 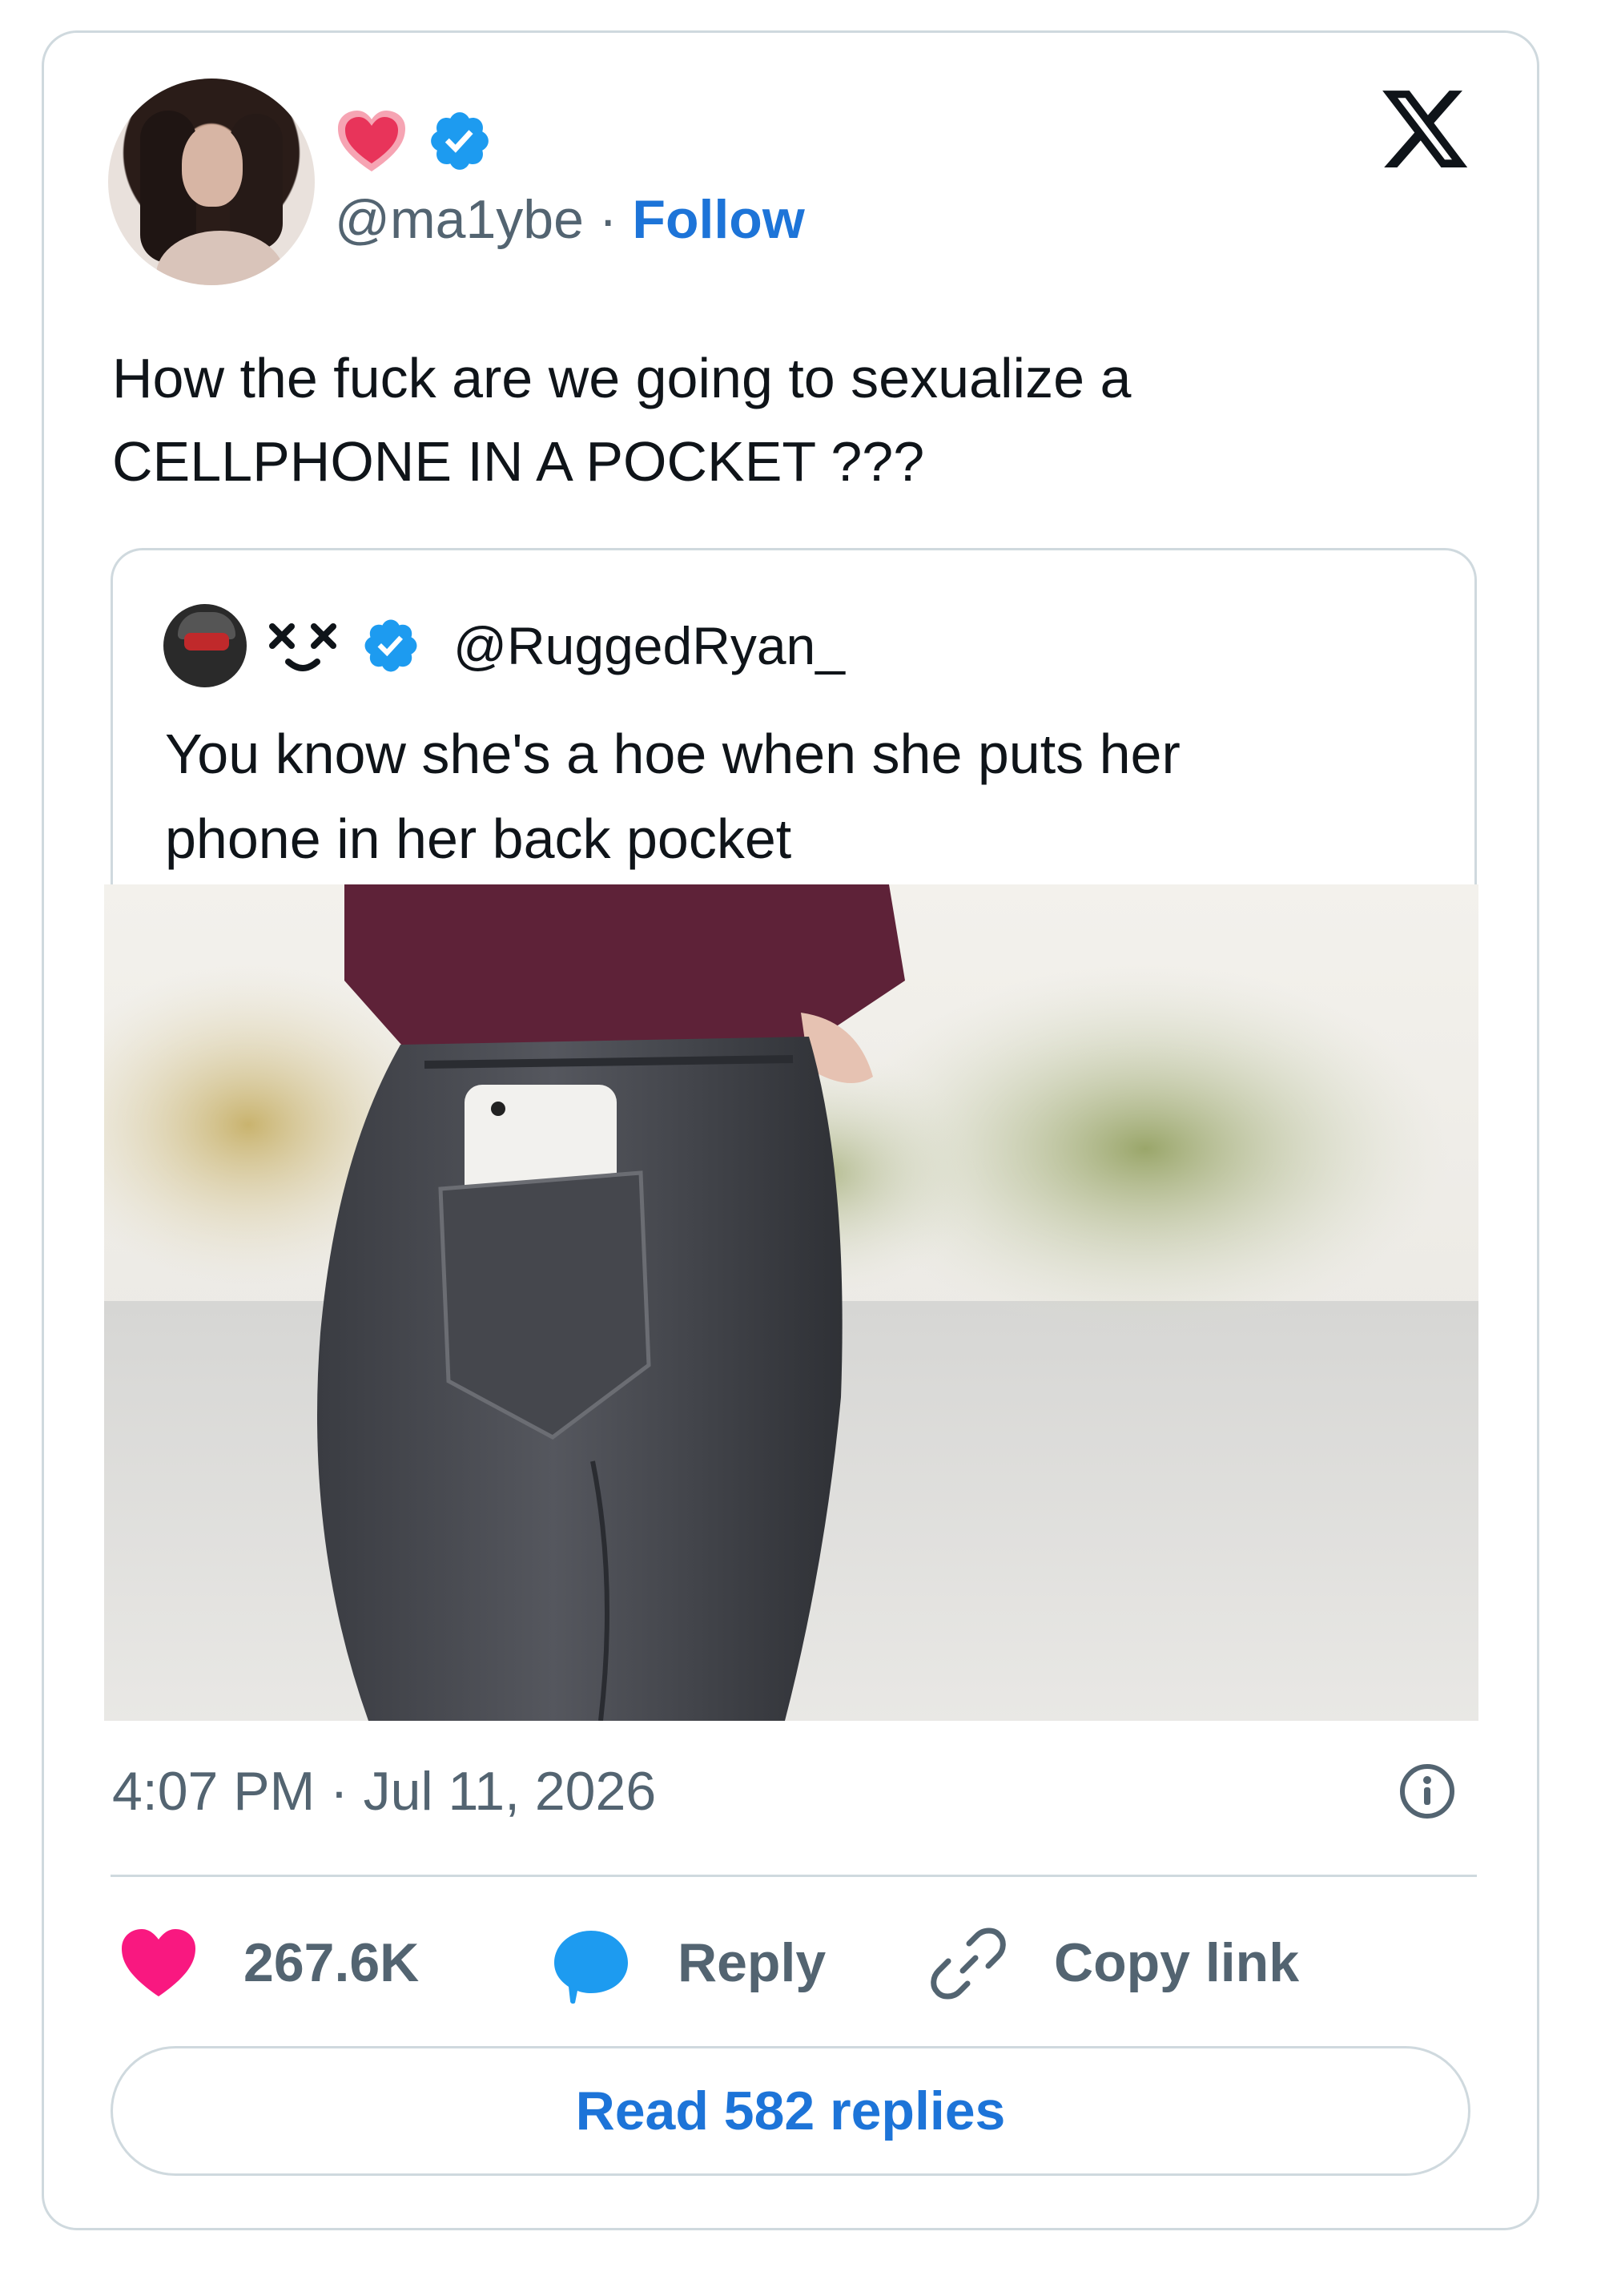 I want to click on verified-icon, so click(x=460, y=141).